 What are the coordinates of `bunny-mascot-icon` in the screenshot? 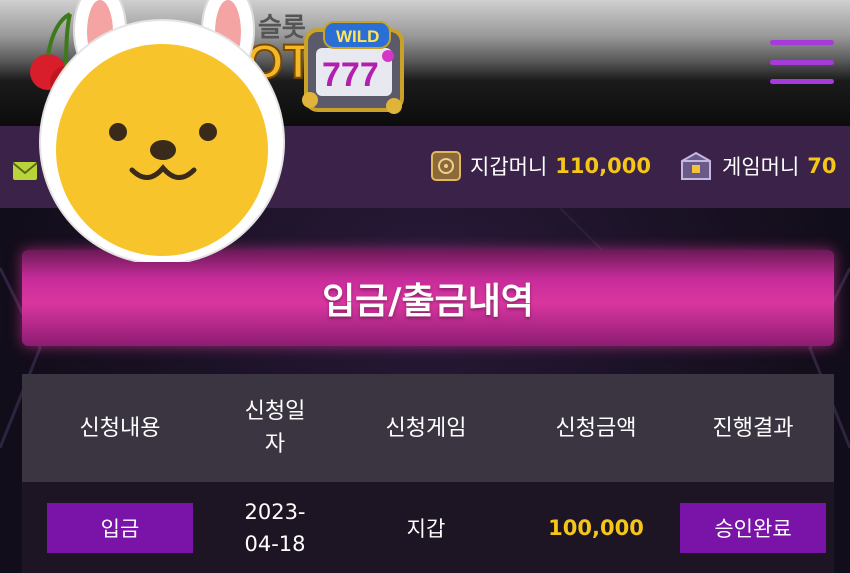 It's located at (162, 131).